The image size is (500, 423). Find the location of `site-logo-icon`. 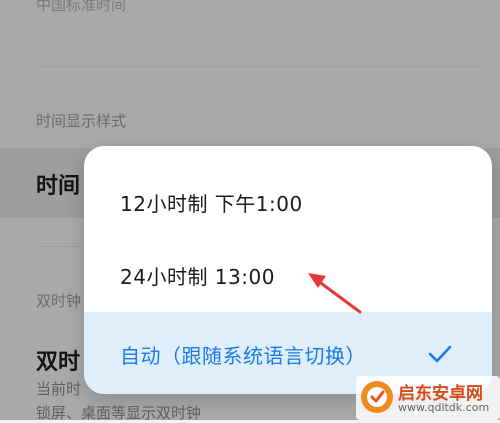

site-logo-icon is located at coordinates (377, 397).